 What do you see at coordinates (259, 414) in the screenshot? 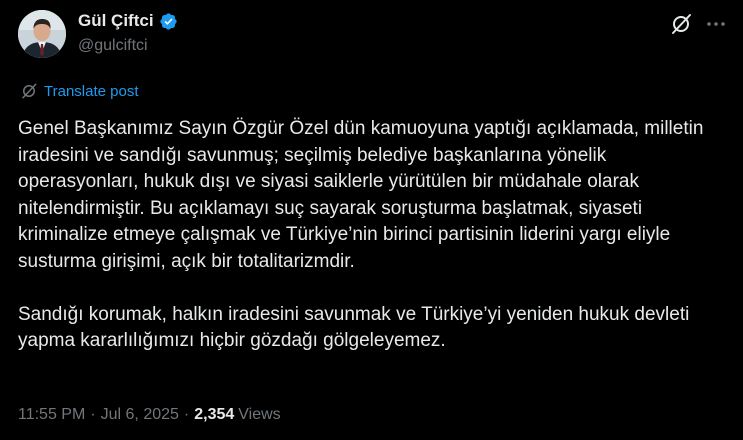
I see `views-label: Views` at bounding box center [259, 414].